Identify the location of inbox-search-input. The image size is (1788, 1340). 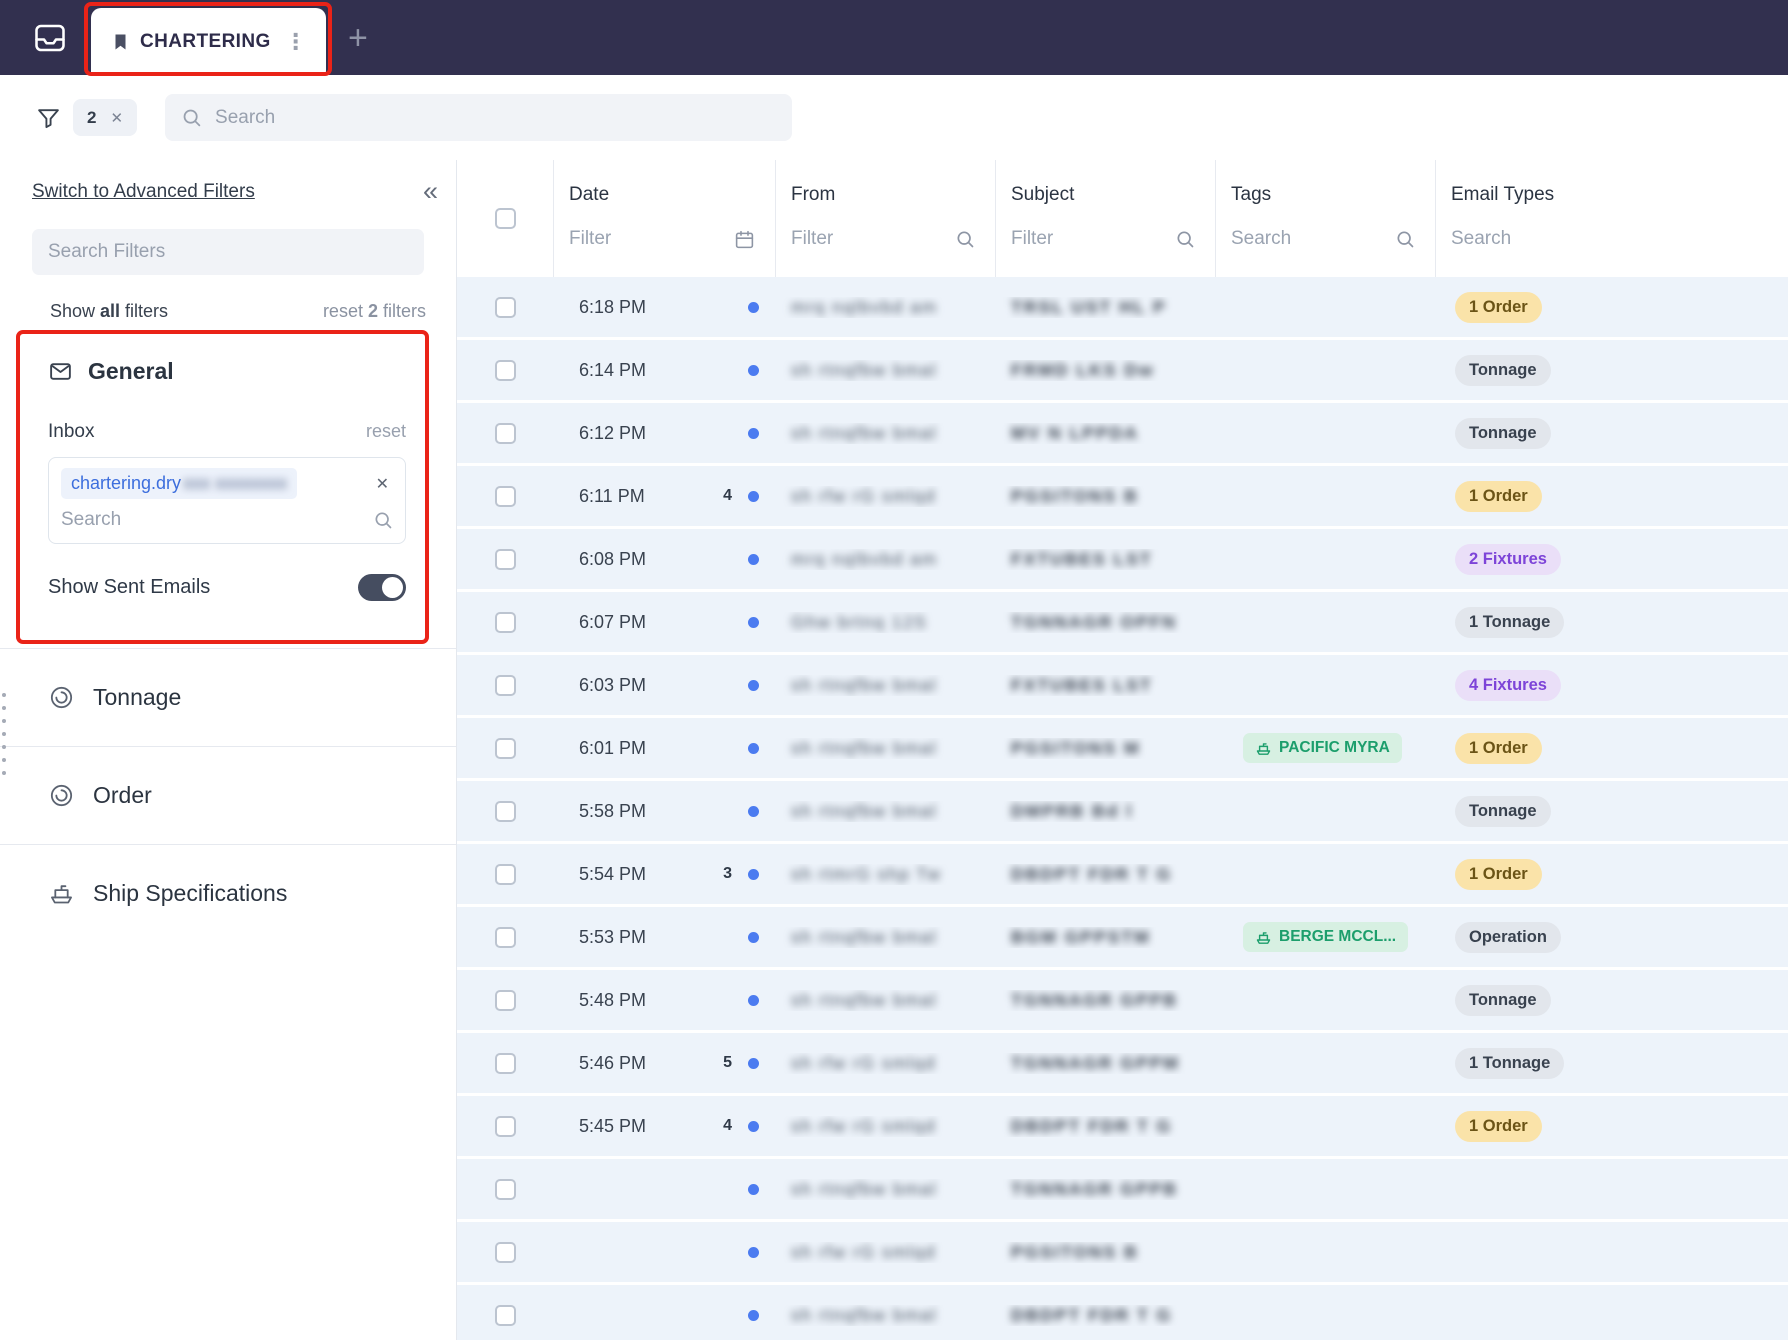
(191, 520).